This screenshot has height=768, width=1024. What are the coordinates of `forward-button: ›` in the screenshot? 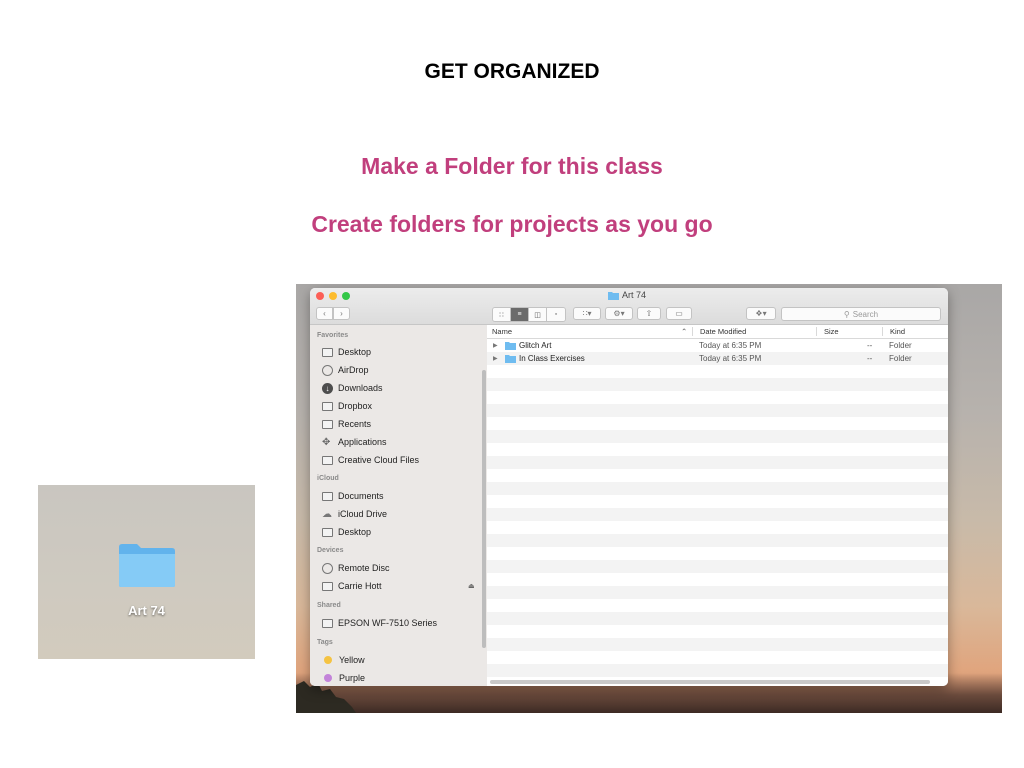 It's located at (341, 313).